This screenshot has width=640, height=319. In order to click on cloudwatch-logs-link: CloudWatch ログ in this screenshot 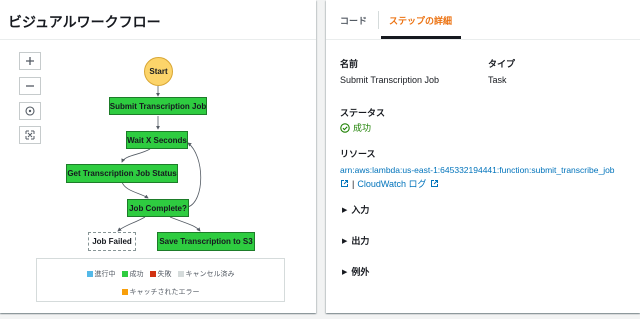, I will do `click(391, 183)`.